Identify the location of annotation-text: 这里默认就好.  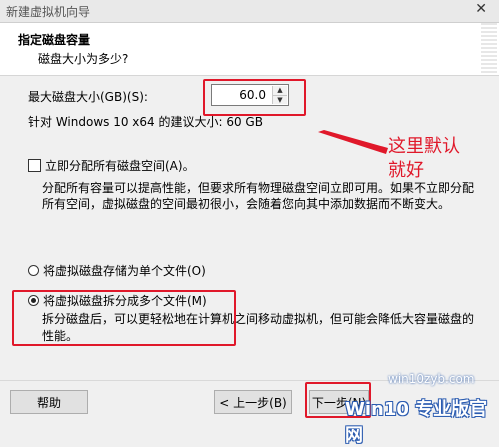
(424, 158).